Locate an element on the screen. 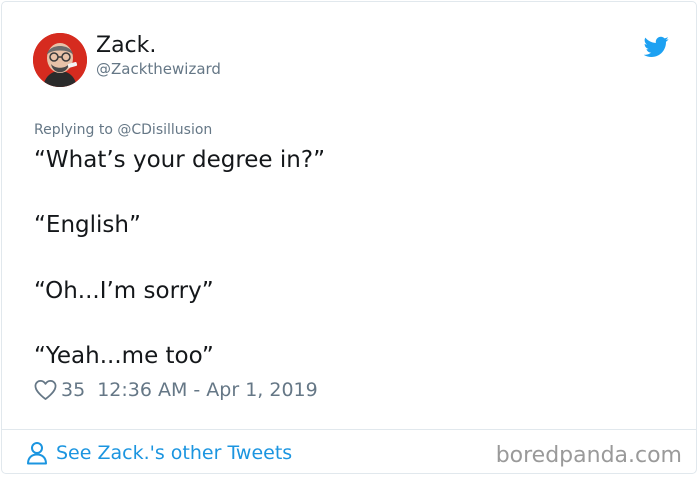 The height and width of the screenshot is (477, 700). boredpanda-watermark: boredpanda.com is located at coordinates (588, 455).